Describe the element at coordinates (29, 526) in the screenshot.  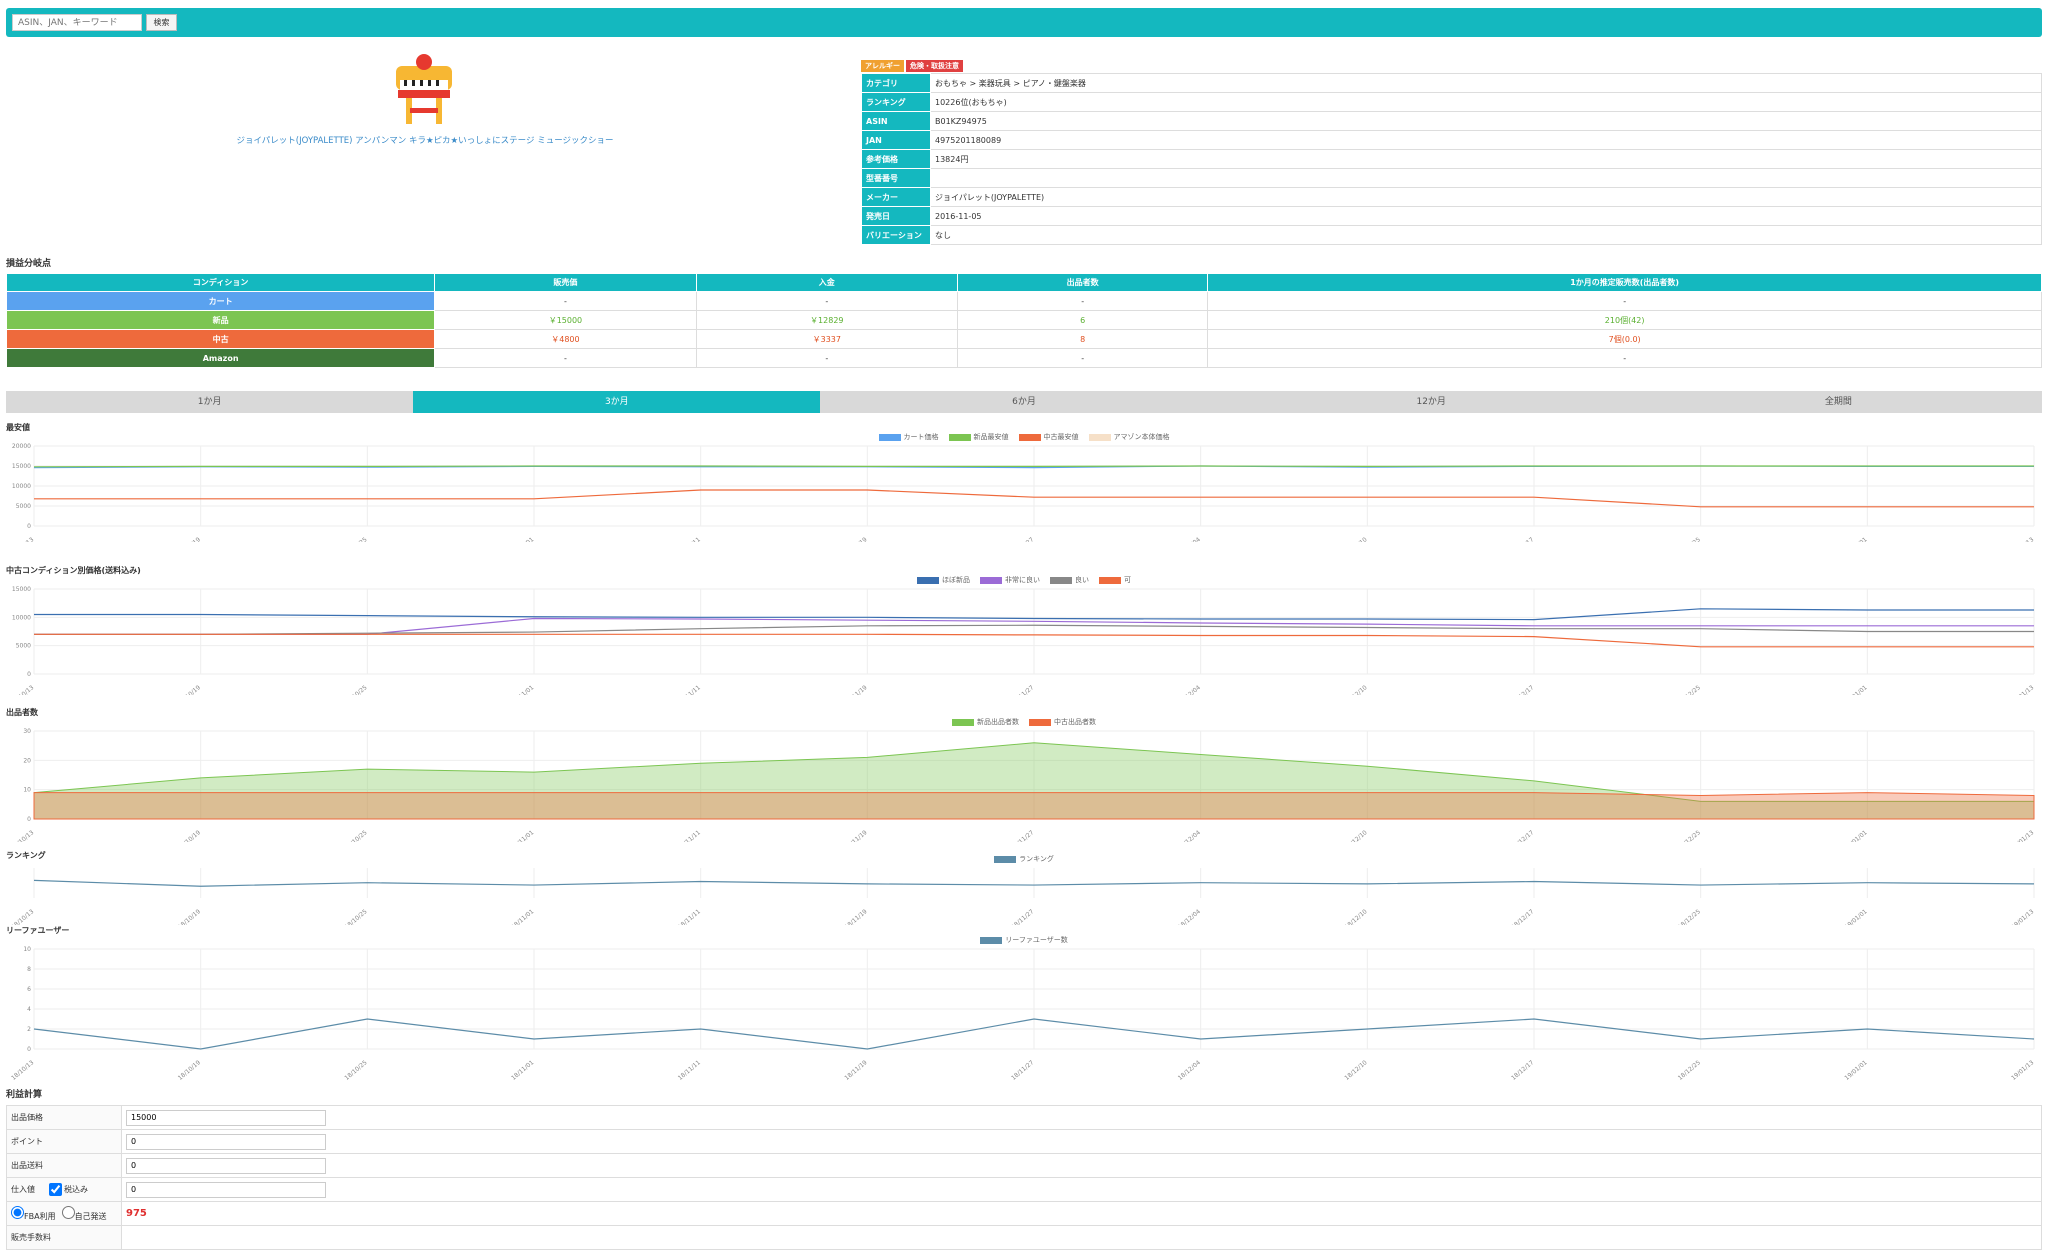
I see `y-tick-label: 0` at that location.